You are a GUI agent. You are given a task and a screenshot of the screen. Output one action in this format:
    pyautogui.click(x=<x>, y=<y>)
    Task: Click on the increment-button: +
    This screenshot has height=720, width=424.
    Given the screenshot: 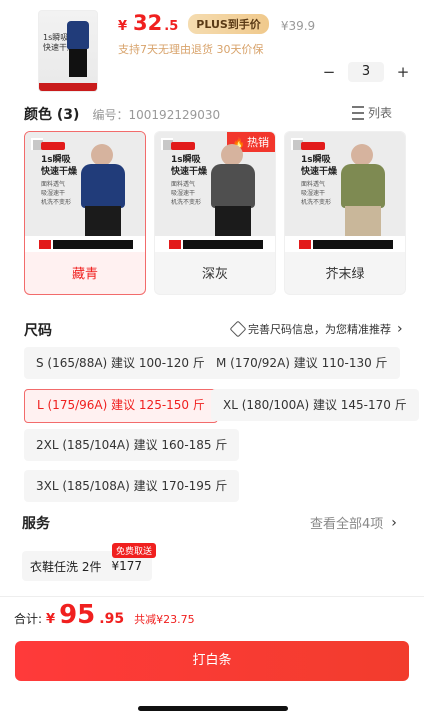 What is the action you would take?
    pyautogui.click(x=403, y=72)
    